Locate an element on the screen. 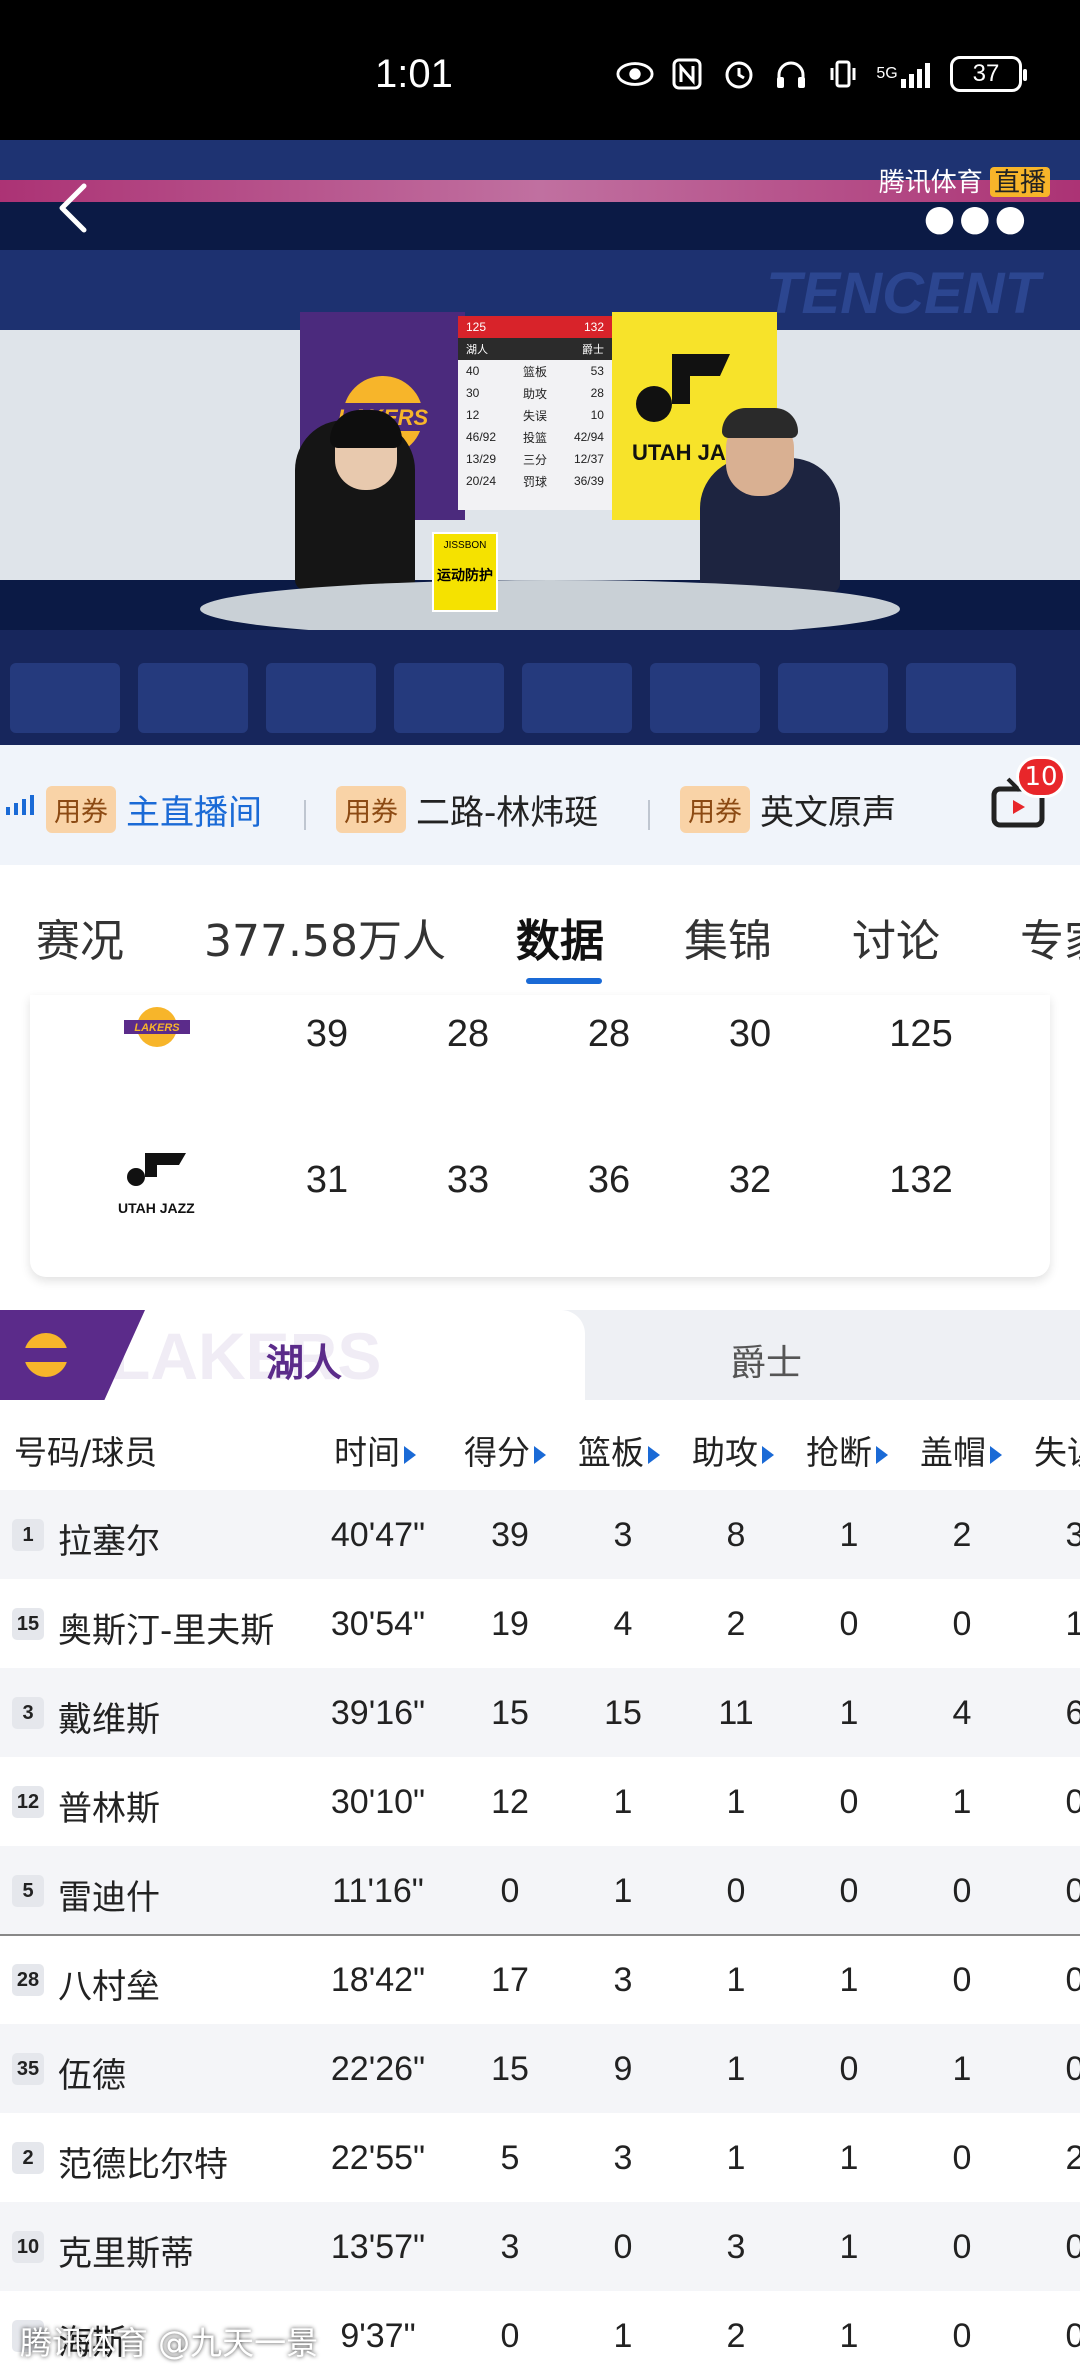 The height and width of the screenshot is (2376, 1080). jersey-number: 3 is located at coordinates (28, 1713).